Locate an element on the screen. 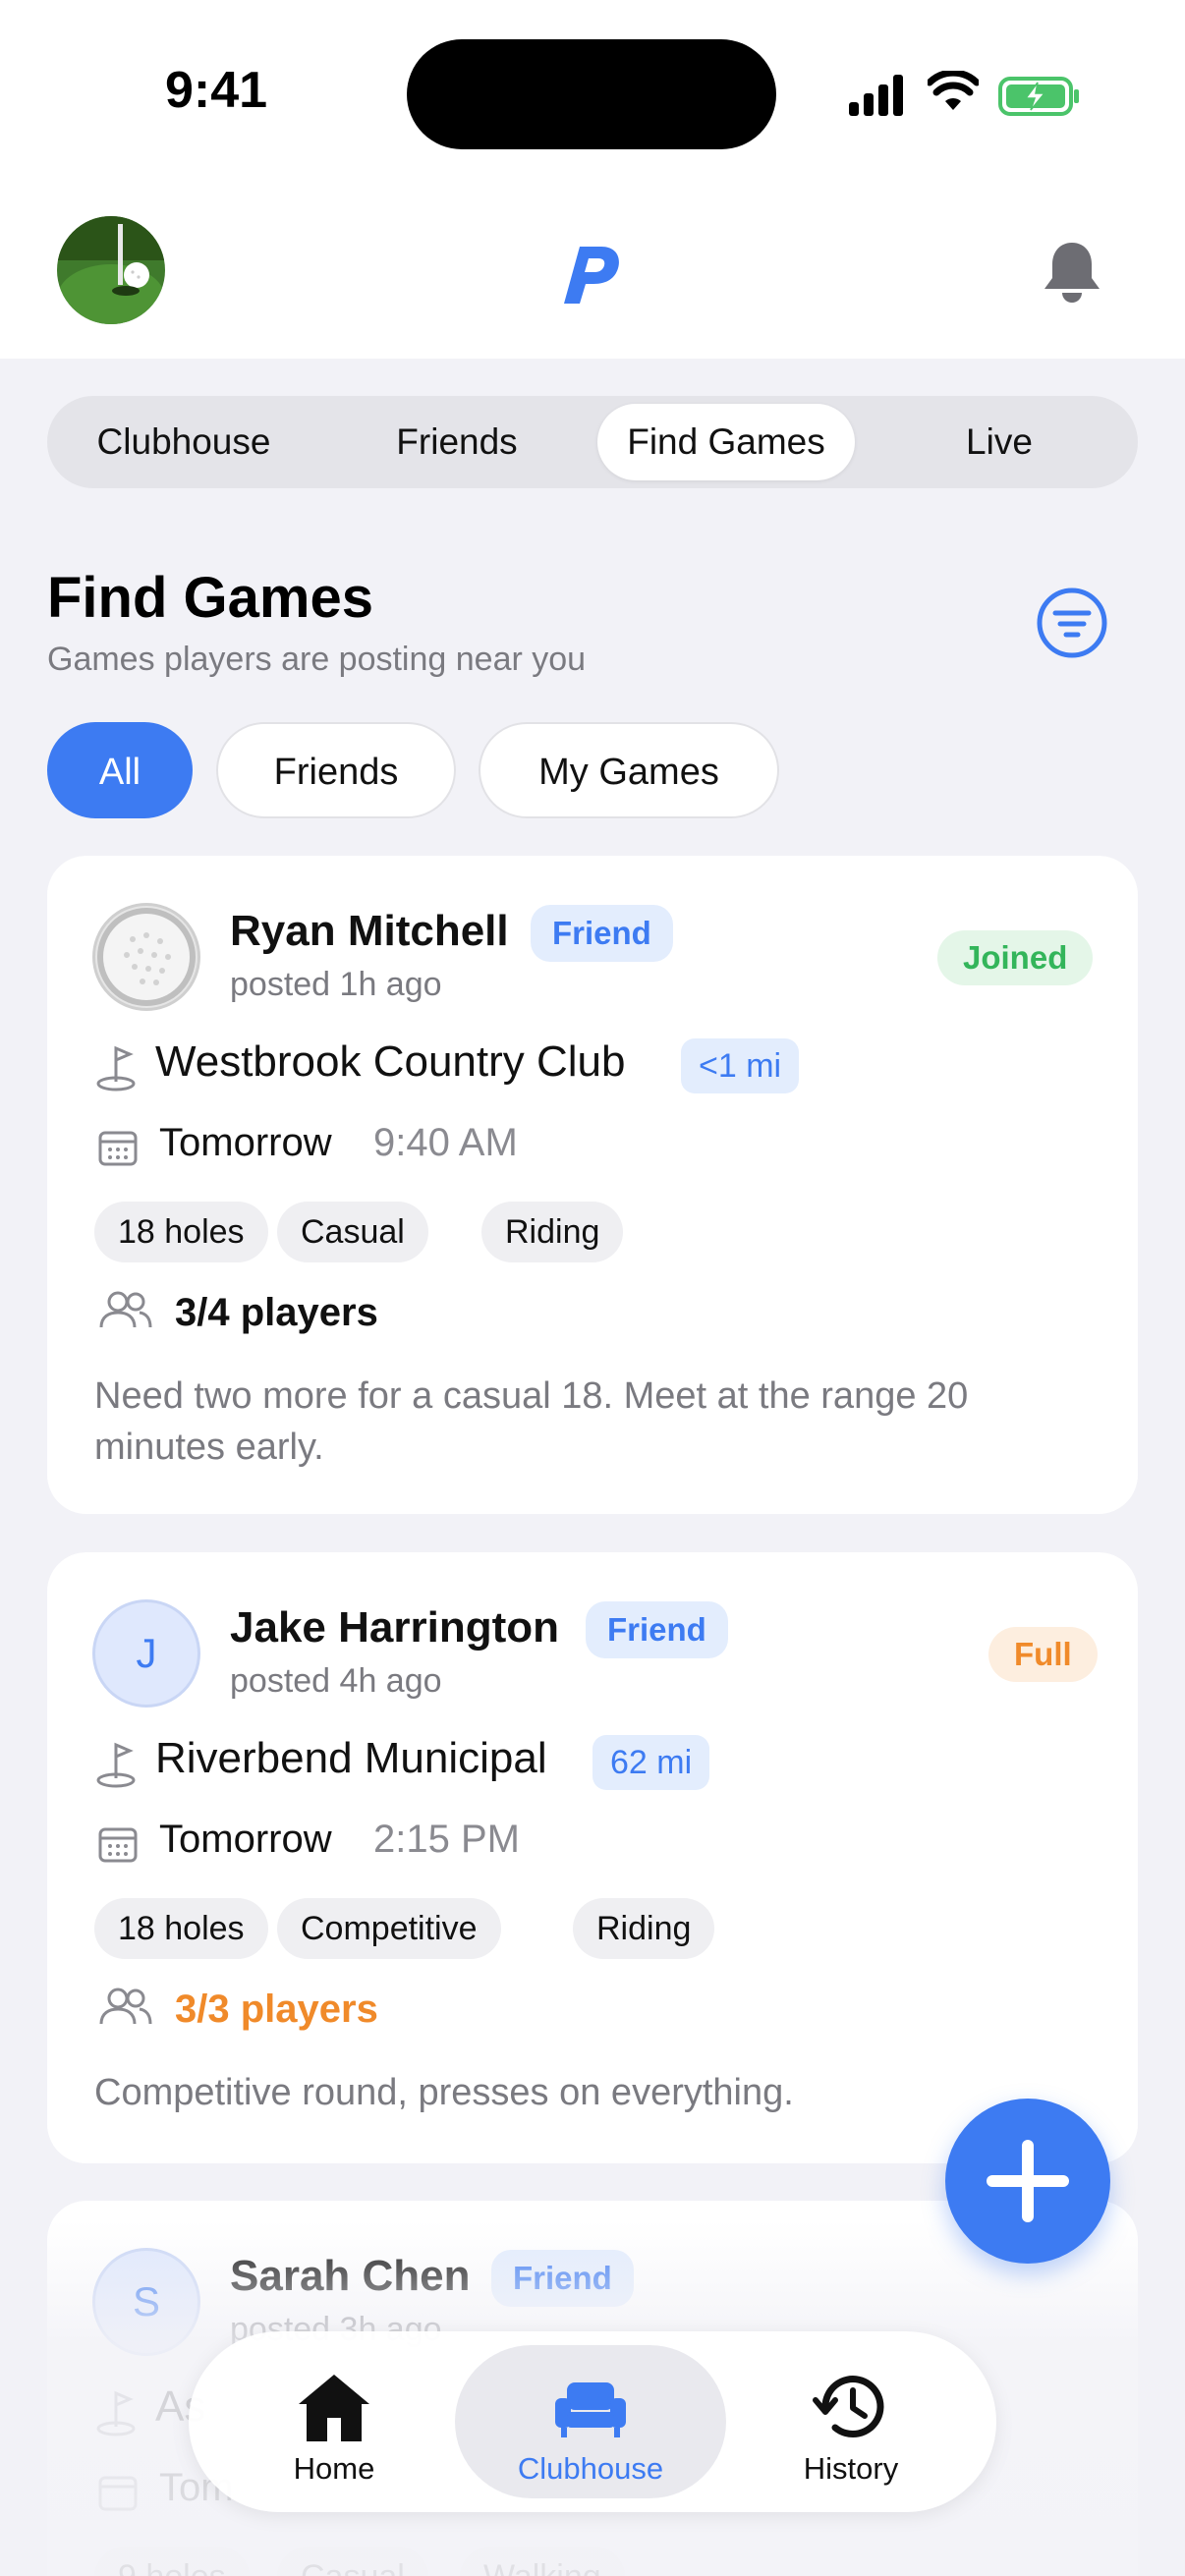  status-time: 9:41 is located at coordinates (216, 90).